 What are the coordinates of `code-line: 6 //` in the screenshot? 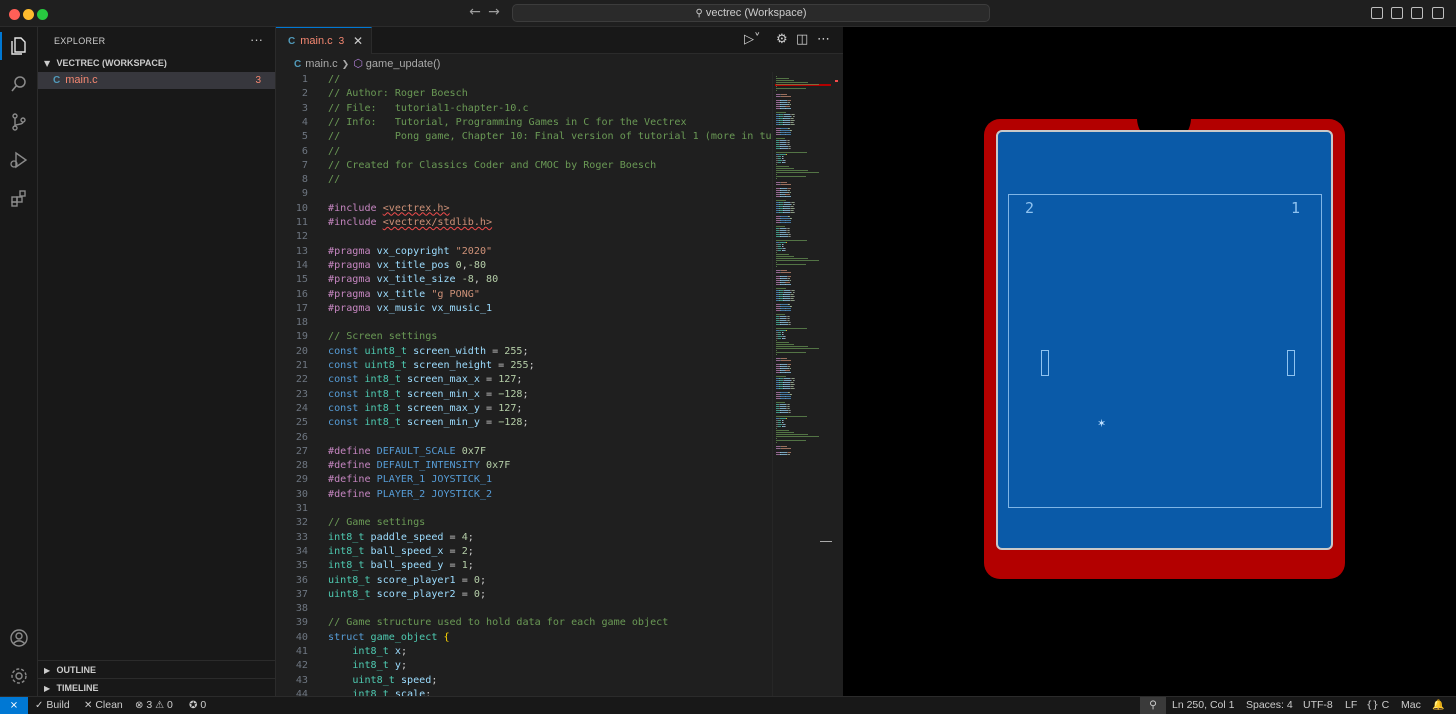 It's located at (524, 152).